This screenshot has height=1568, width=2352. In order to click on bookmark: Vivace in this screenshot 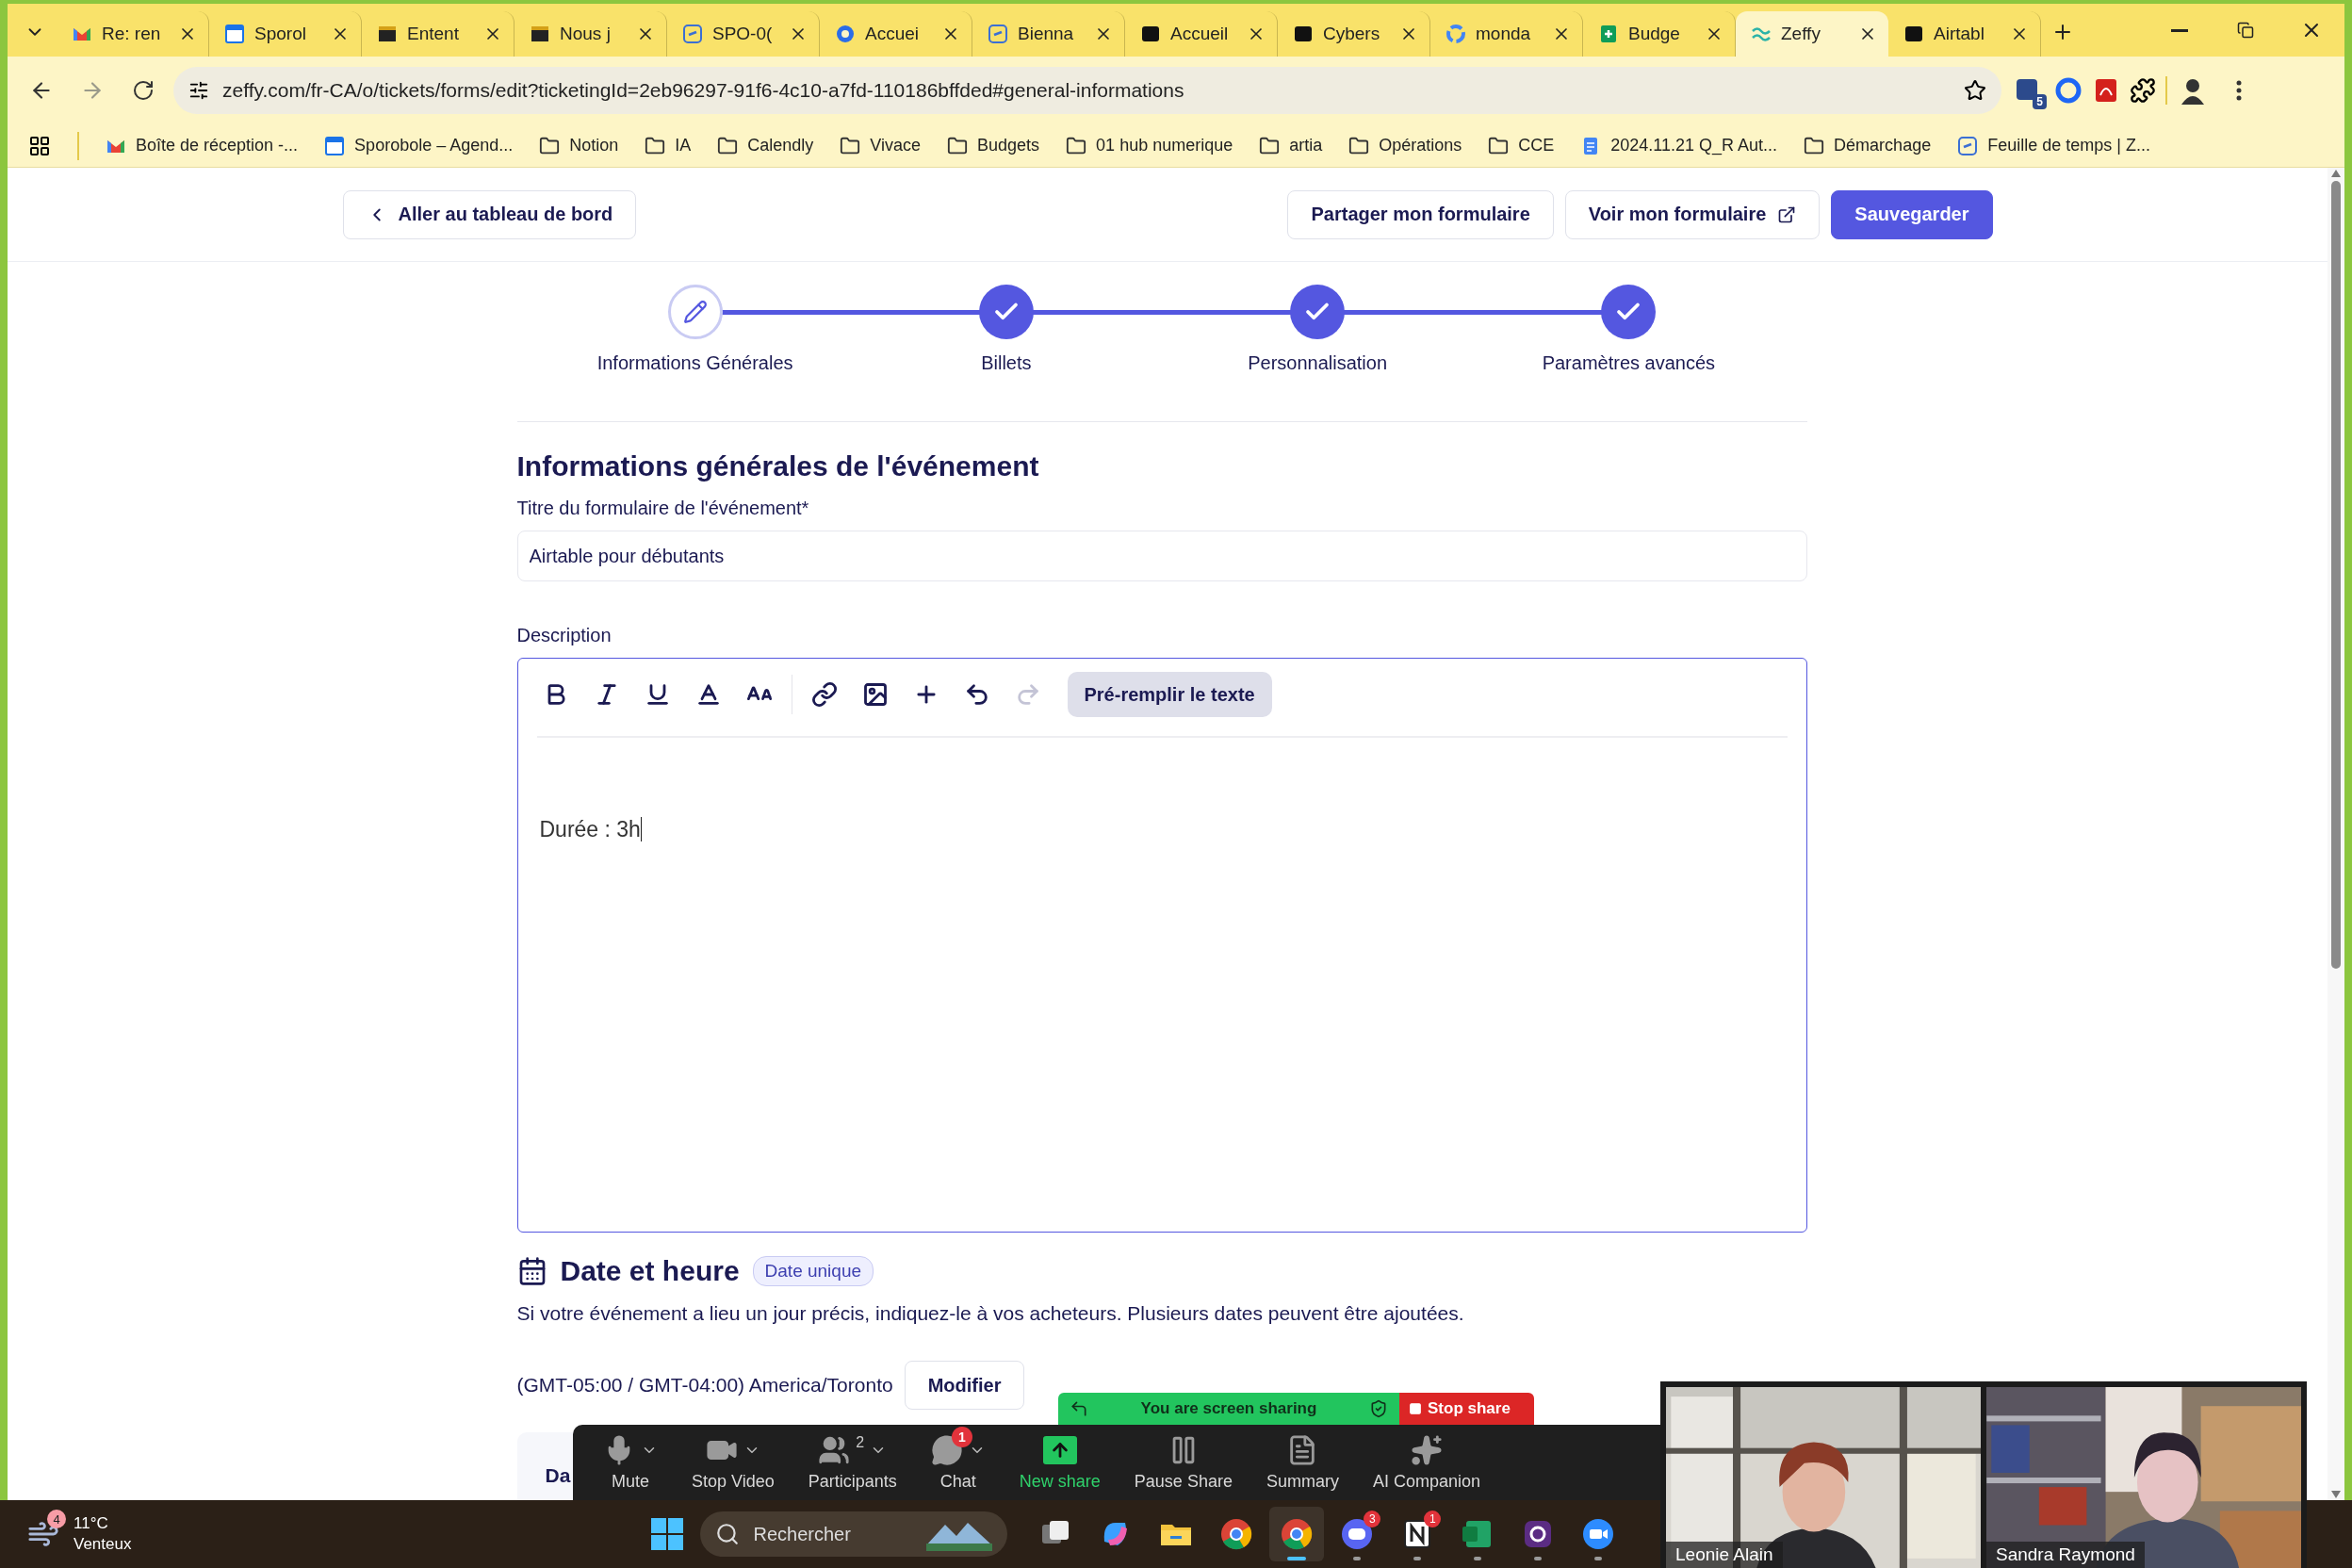, I will do `click(881, 146)`.